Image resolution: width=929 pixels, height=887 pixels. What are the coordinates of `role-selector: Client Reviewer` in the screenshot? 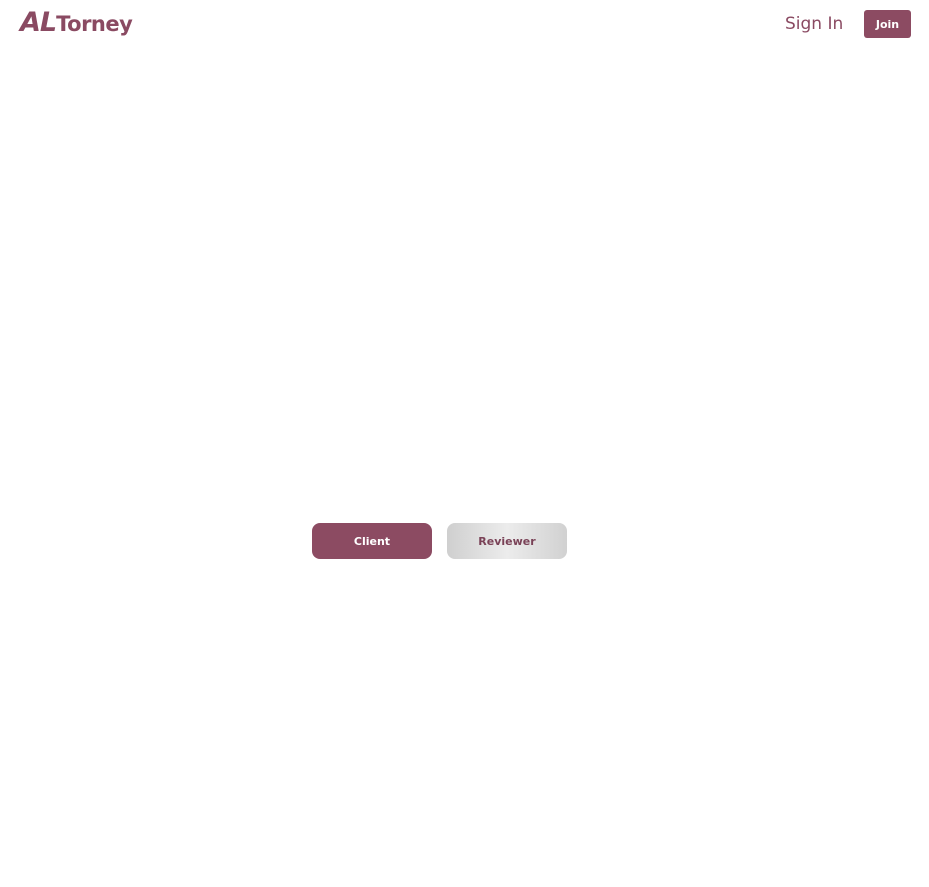 It's located at (439, 541).